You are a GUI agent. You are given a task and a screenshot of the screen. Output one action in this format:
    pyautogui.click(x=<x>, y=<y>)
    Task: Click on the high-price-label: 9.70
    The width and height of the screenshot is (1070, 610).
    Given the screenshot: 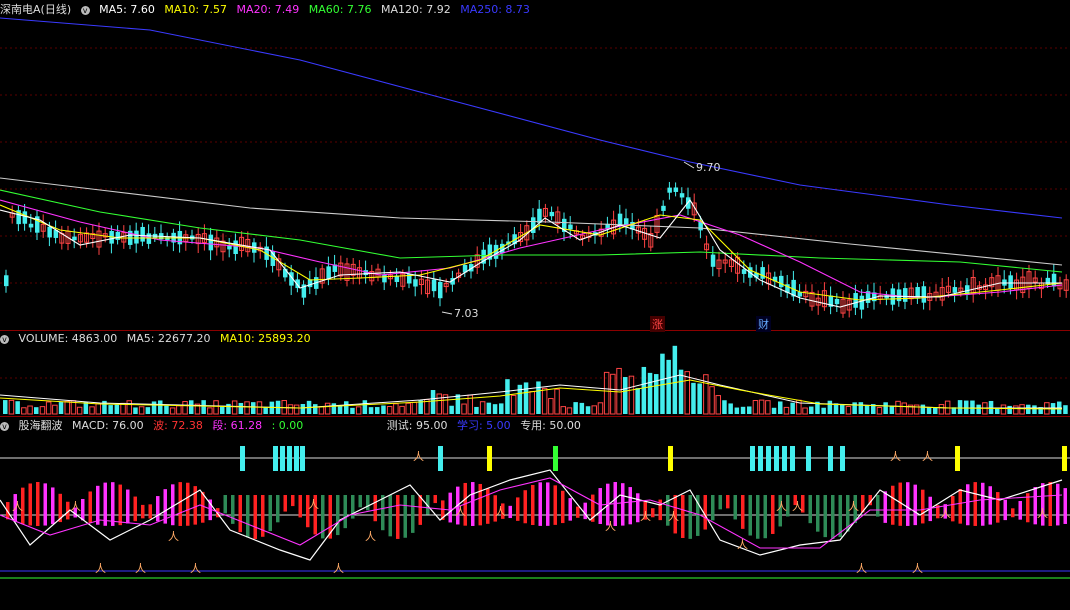 What is the action you would take?
    pyautogui.click(x=708, y=167)
    